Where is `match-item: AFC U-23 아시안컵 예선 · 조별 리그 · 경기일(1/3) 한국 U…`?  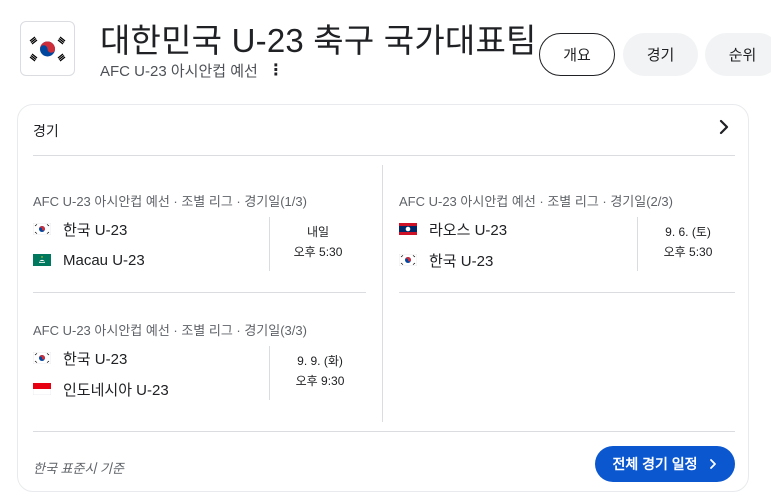 match-item: AFC U-23 아시안컵 예선 · 조별 리그 · 경기일(1/3) 한국 U… is located at coordinates (199, 231).